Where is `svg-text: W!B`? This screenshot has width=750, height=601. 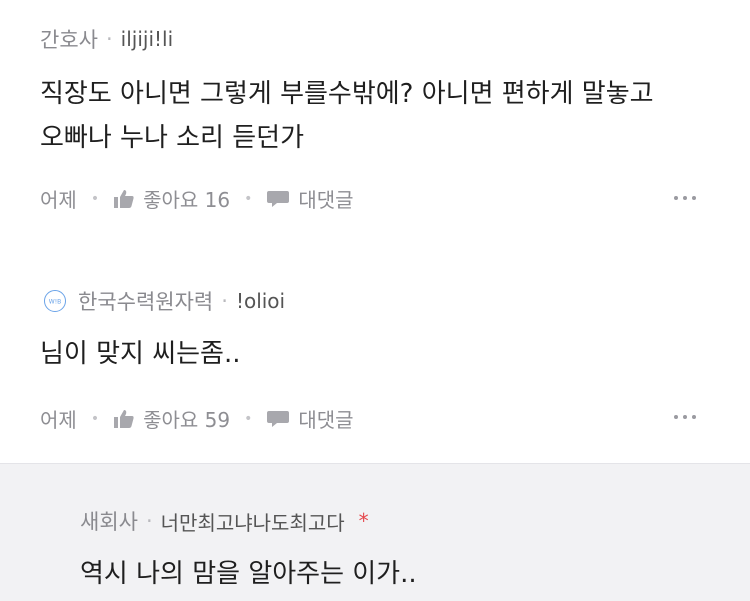 svg-text: W!B is located at coordinates (55, 302).